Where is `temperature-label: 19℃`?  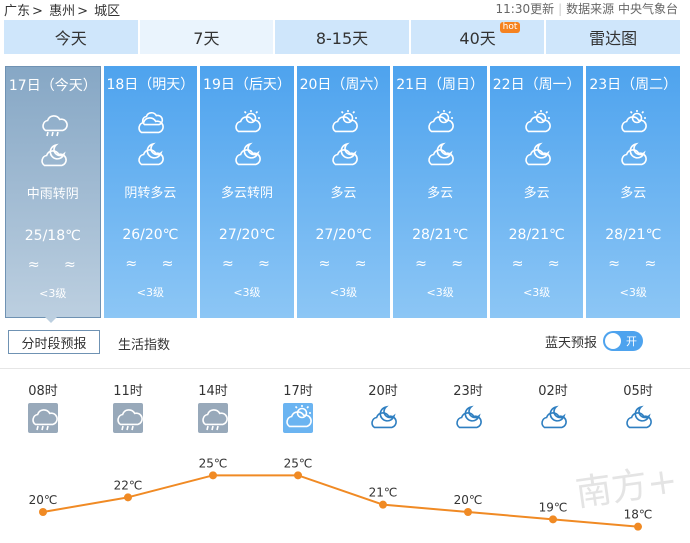 temperature-label: 19℃ is located at coordinates (553, 507).